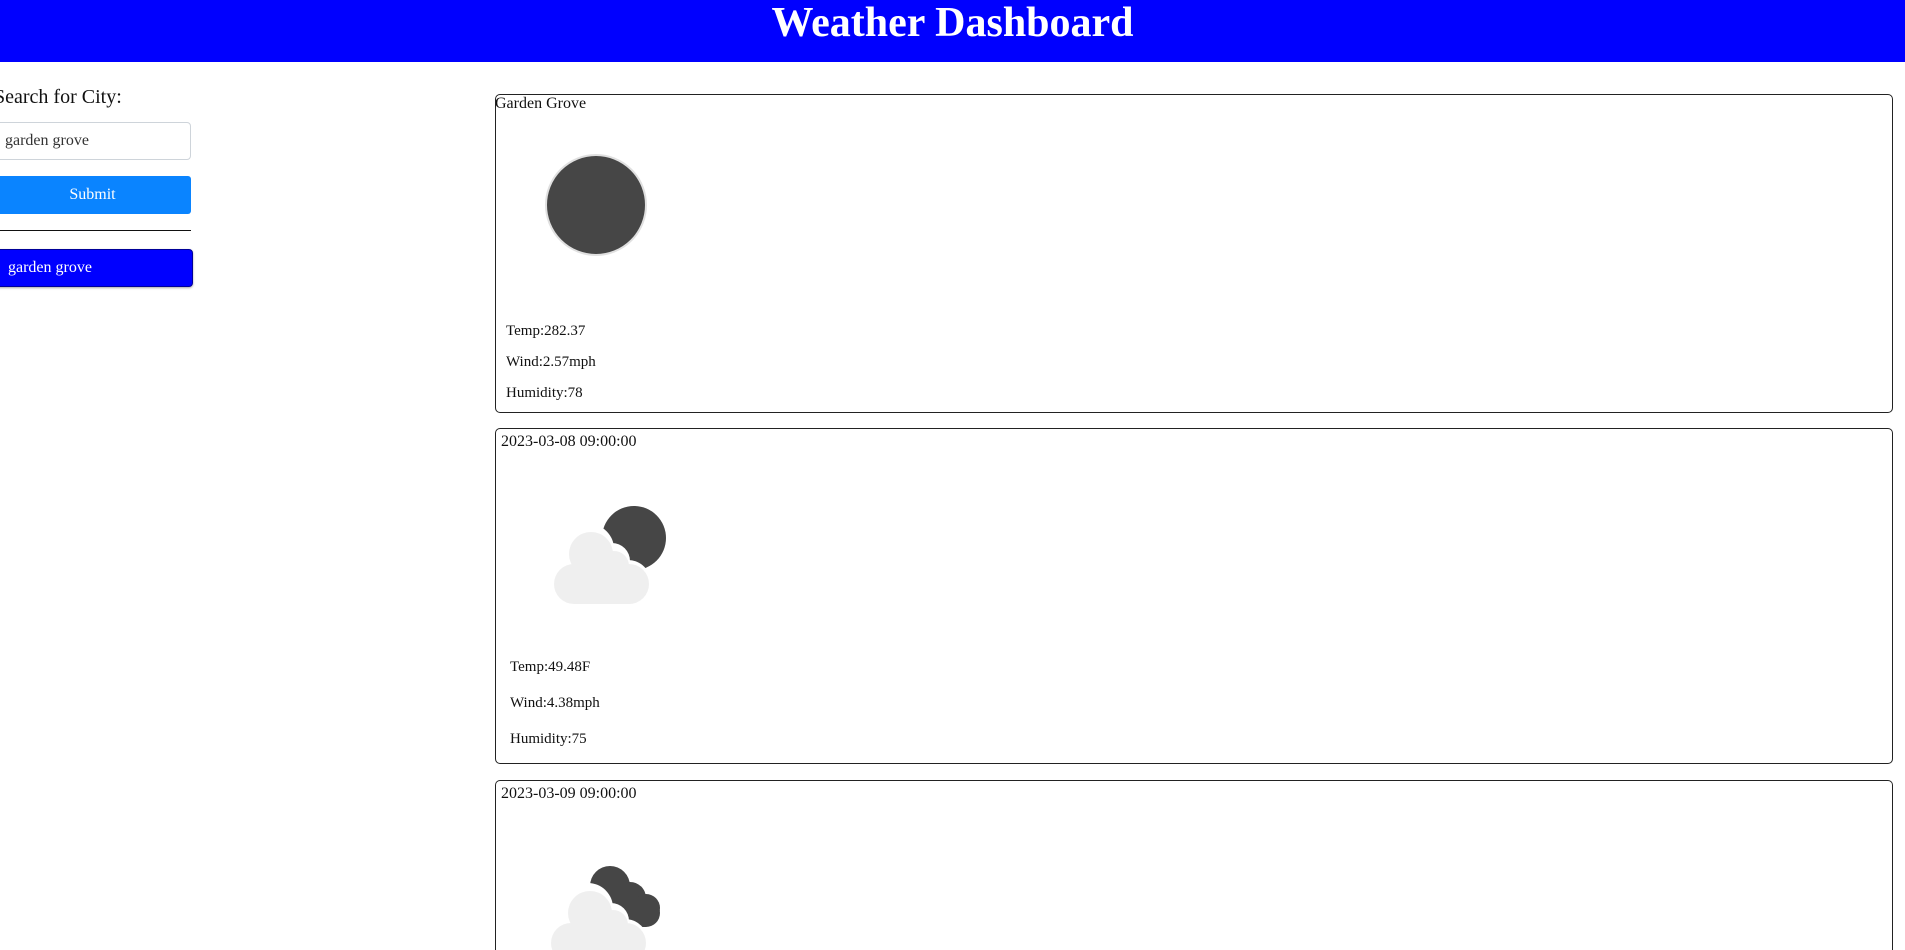 This screenshot has width=1905, height=950. I want to click on dark-moon-icon, so click(596, 205).